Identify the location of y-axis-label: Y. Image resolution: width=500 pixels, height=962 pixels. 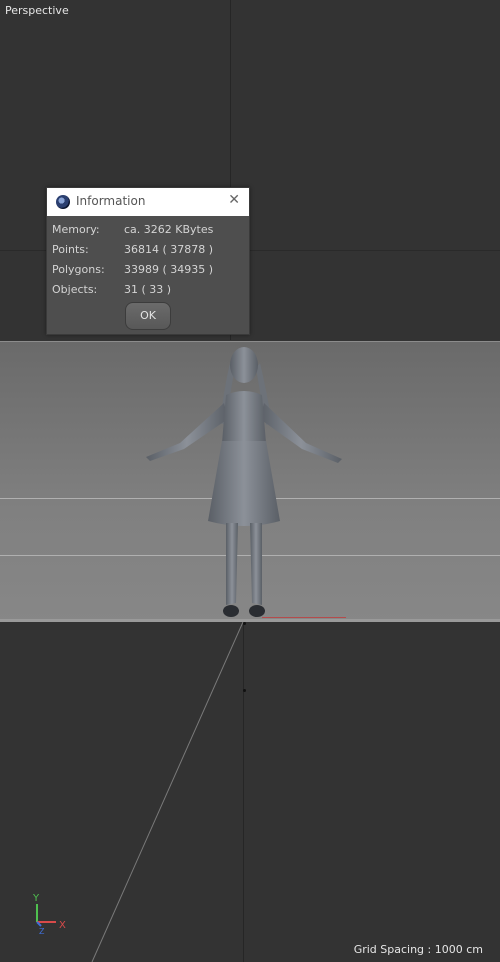
(36, 898).